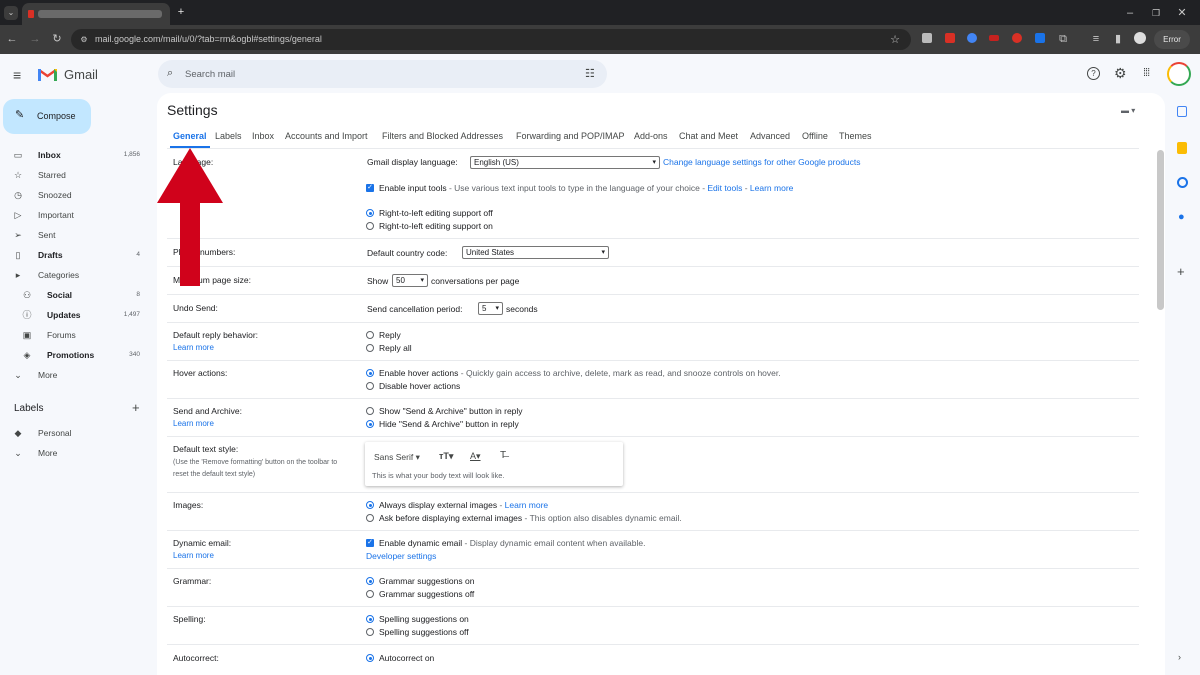 Image resolution: width=1200 pixels, height=675 pixels. Describe the element at coordinates (1128, 110) in the screenshot. I see `input-tools-toggle: ▬ ▾` at that location.